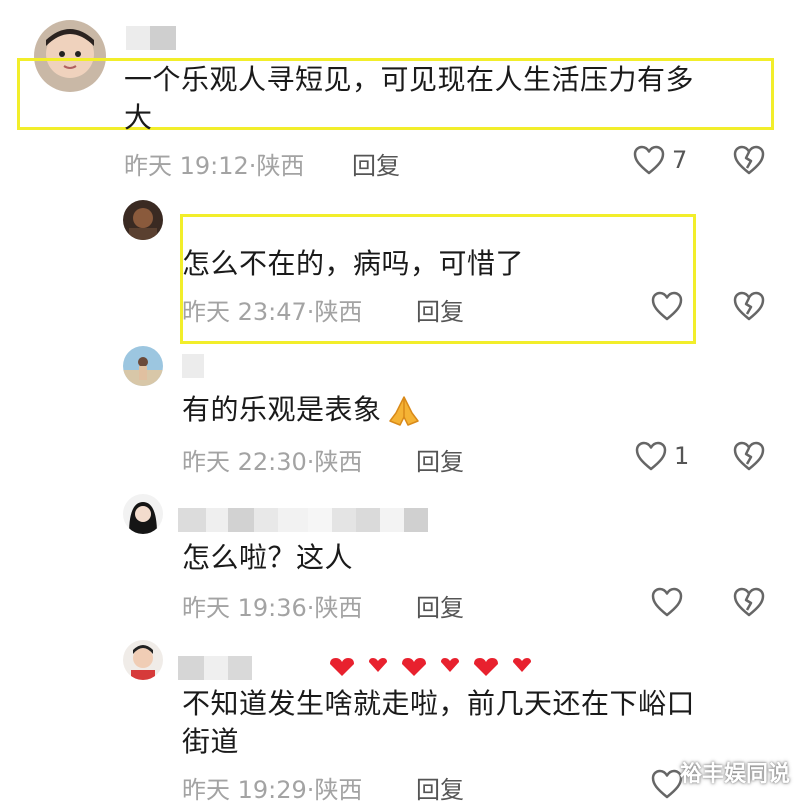 This screenshot has width=800, height=805. What do you see at coordinates (282, 409) in the screenshot?
I see `comment-text: 有的乐观是表象` at bounding box center [282, 409].